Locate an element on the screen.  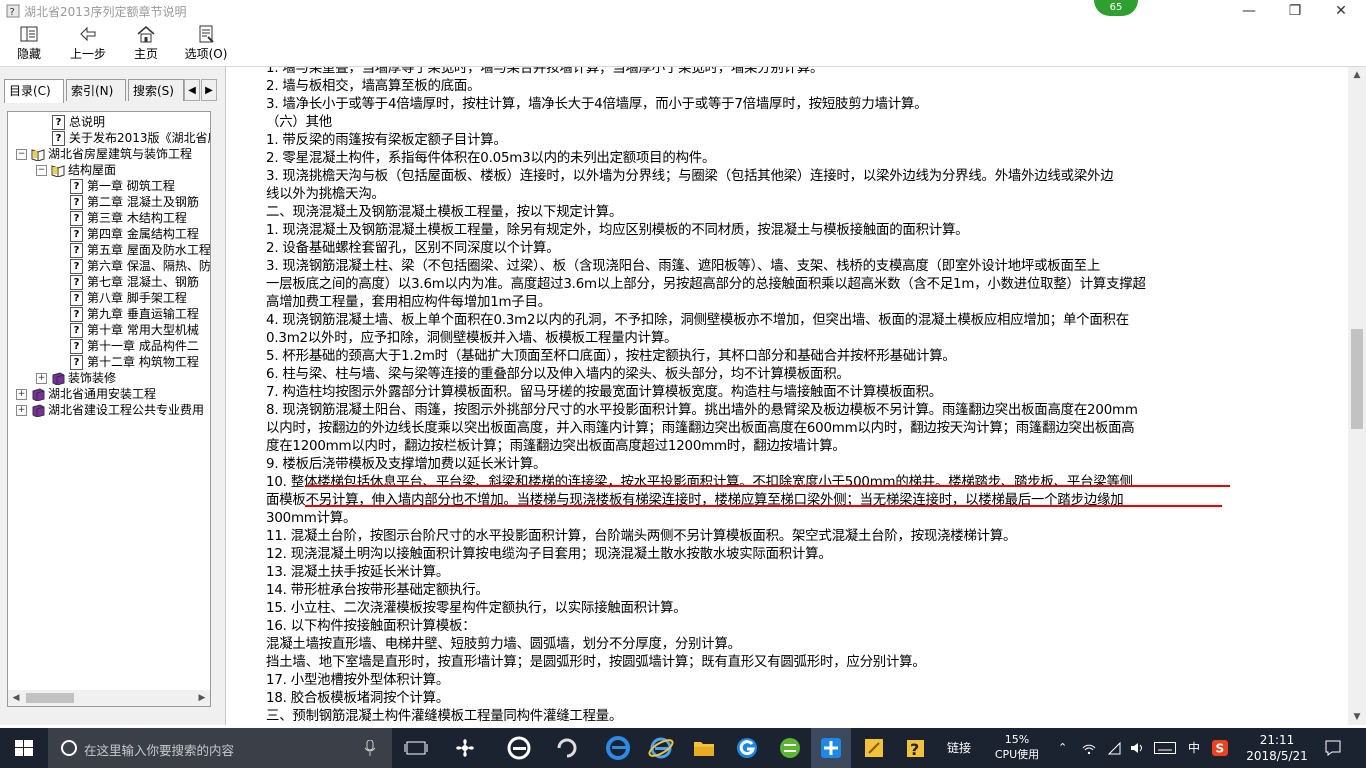
tree-item: ? 第五章 屋面及防水工程 is located at coordinates (140, 250).